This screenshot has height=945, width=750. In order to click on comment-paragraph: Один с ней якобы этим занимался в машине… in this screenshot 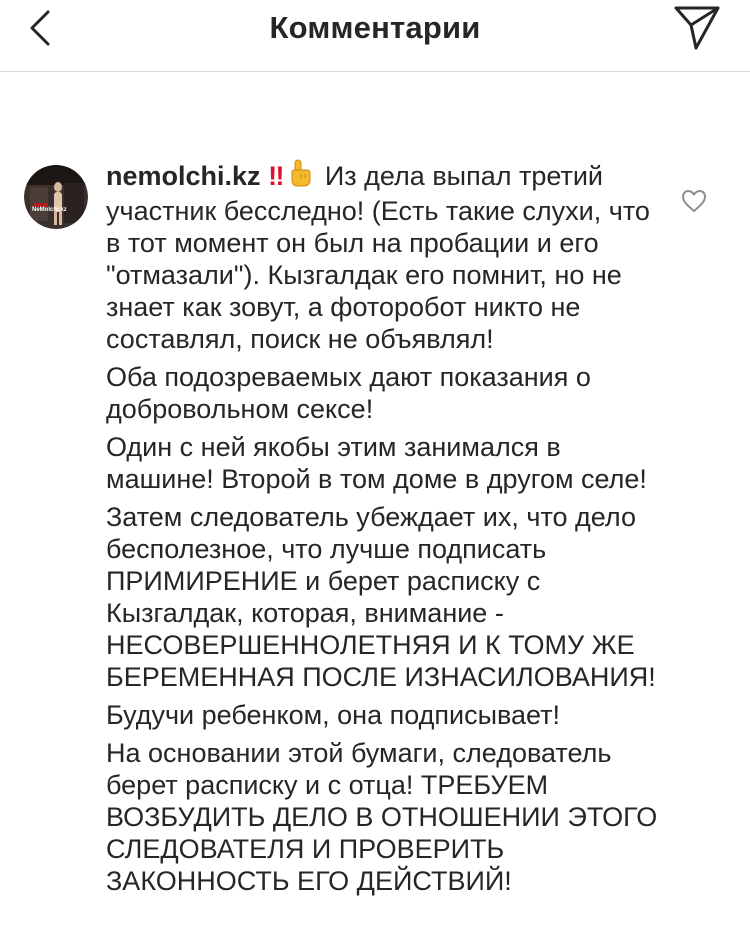, I will do `click(376, 463)`.